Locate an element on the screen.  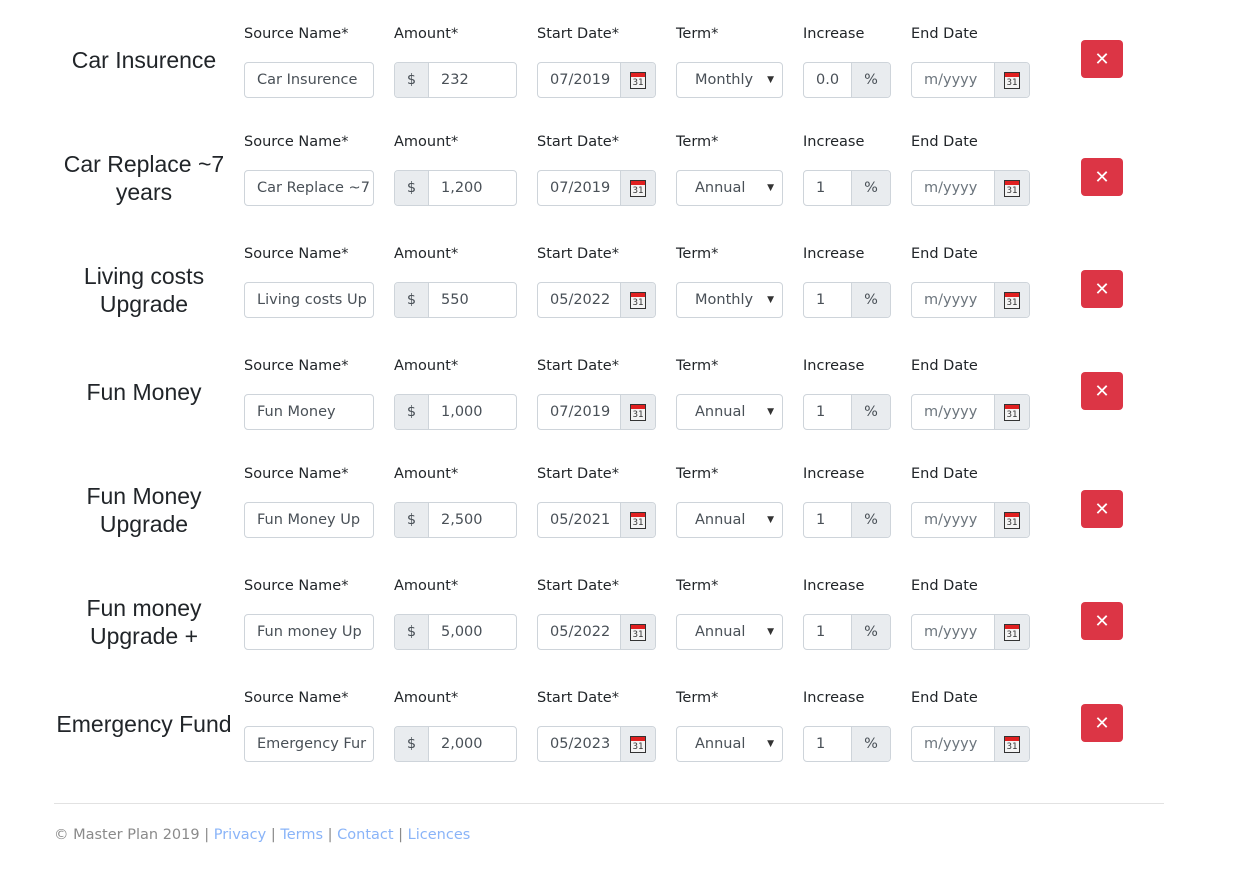
contact-link: Contact is located at coordinates (365, 835).